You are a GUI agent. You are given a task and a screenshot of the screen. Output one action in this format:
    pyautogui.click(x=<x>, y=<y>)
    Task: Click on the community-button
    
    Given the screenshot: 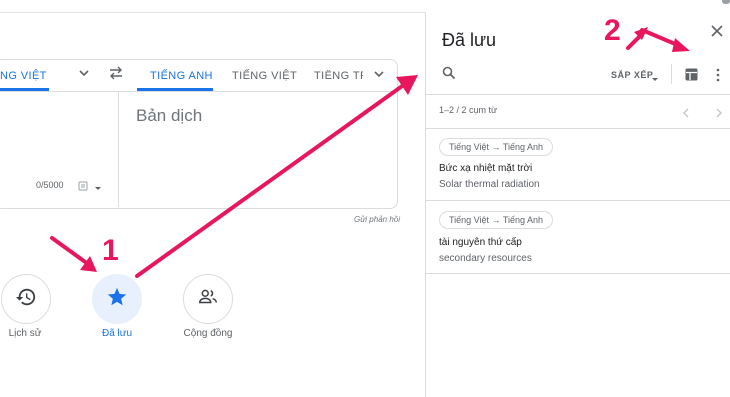 What is the action you would take?
    pyautogui.click(x=208, y=299)
    